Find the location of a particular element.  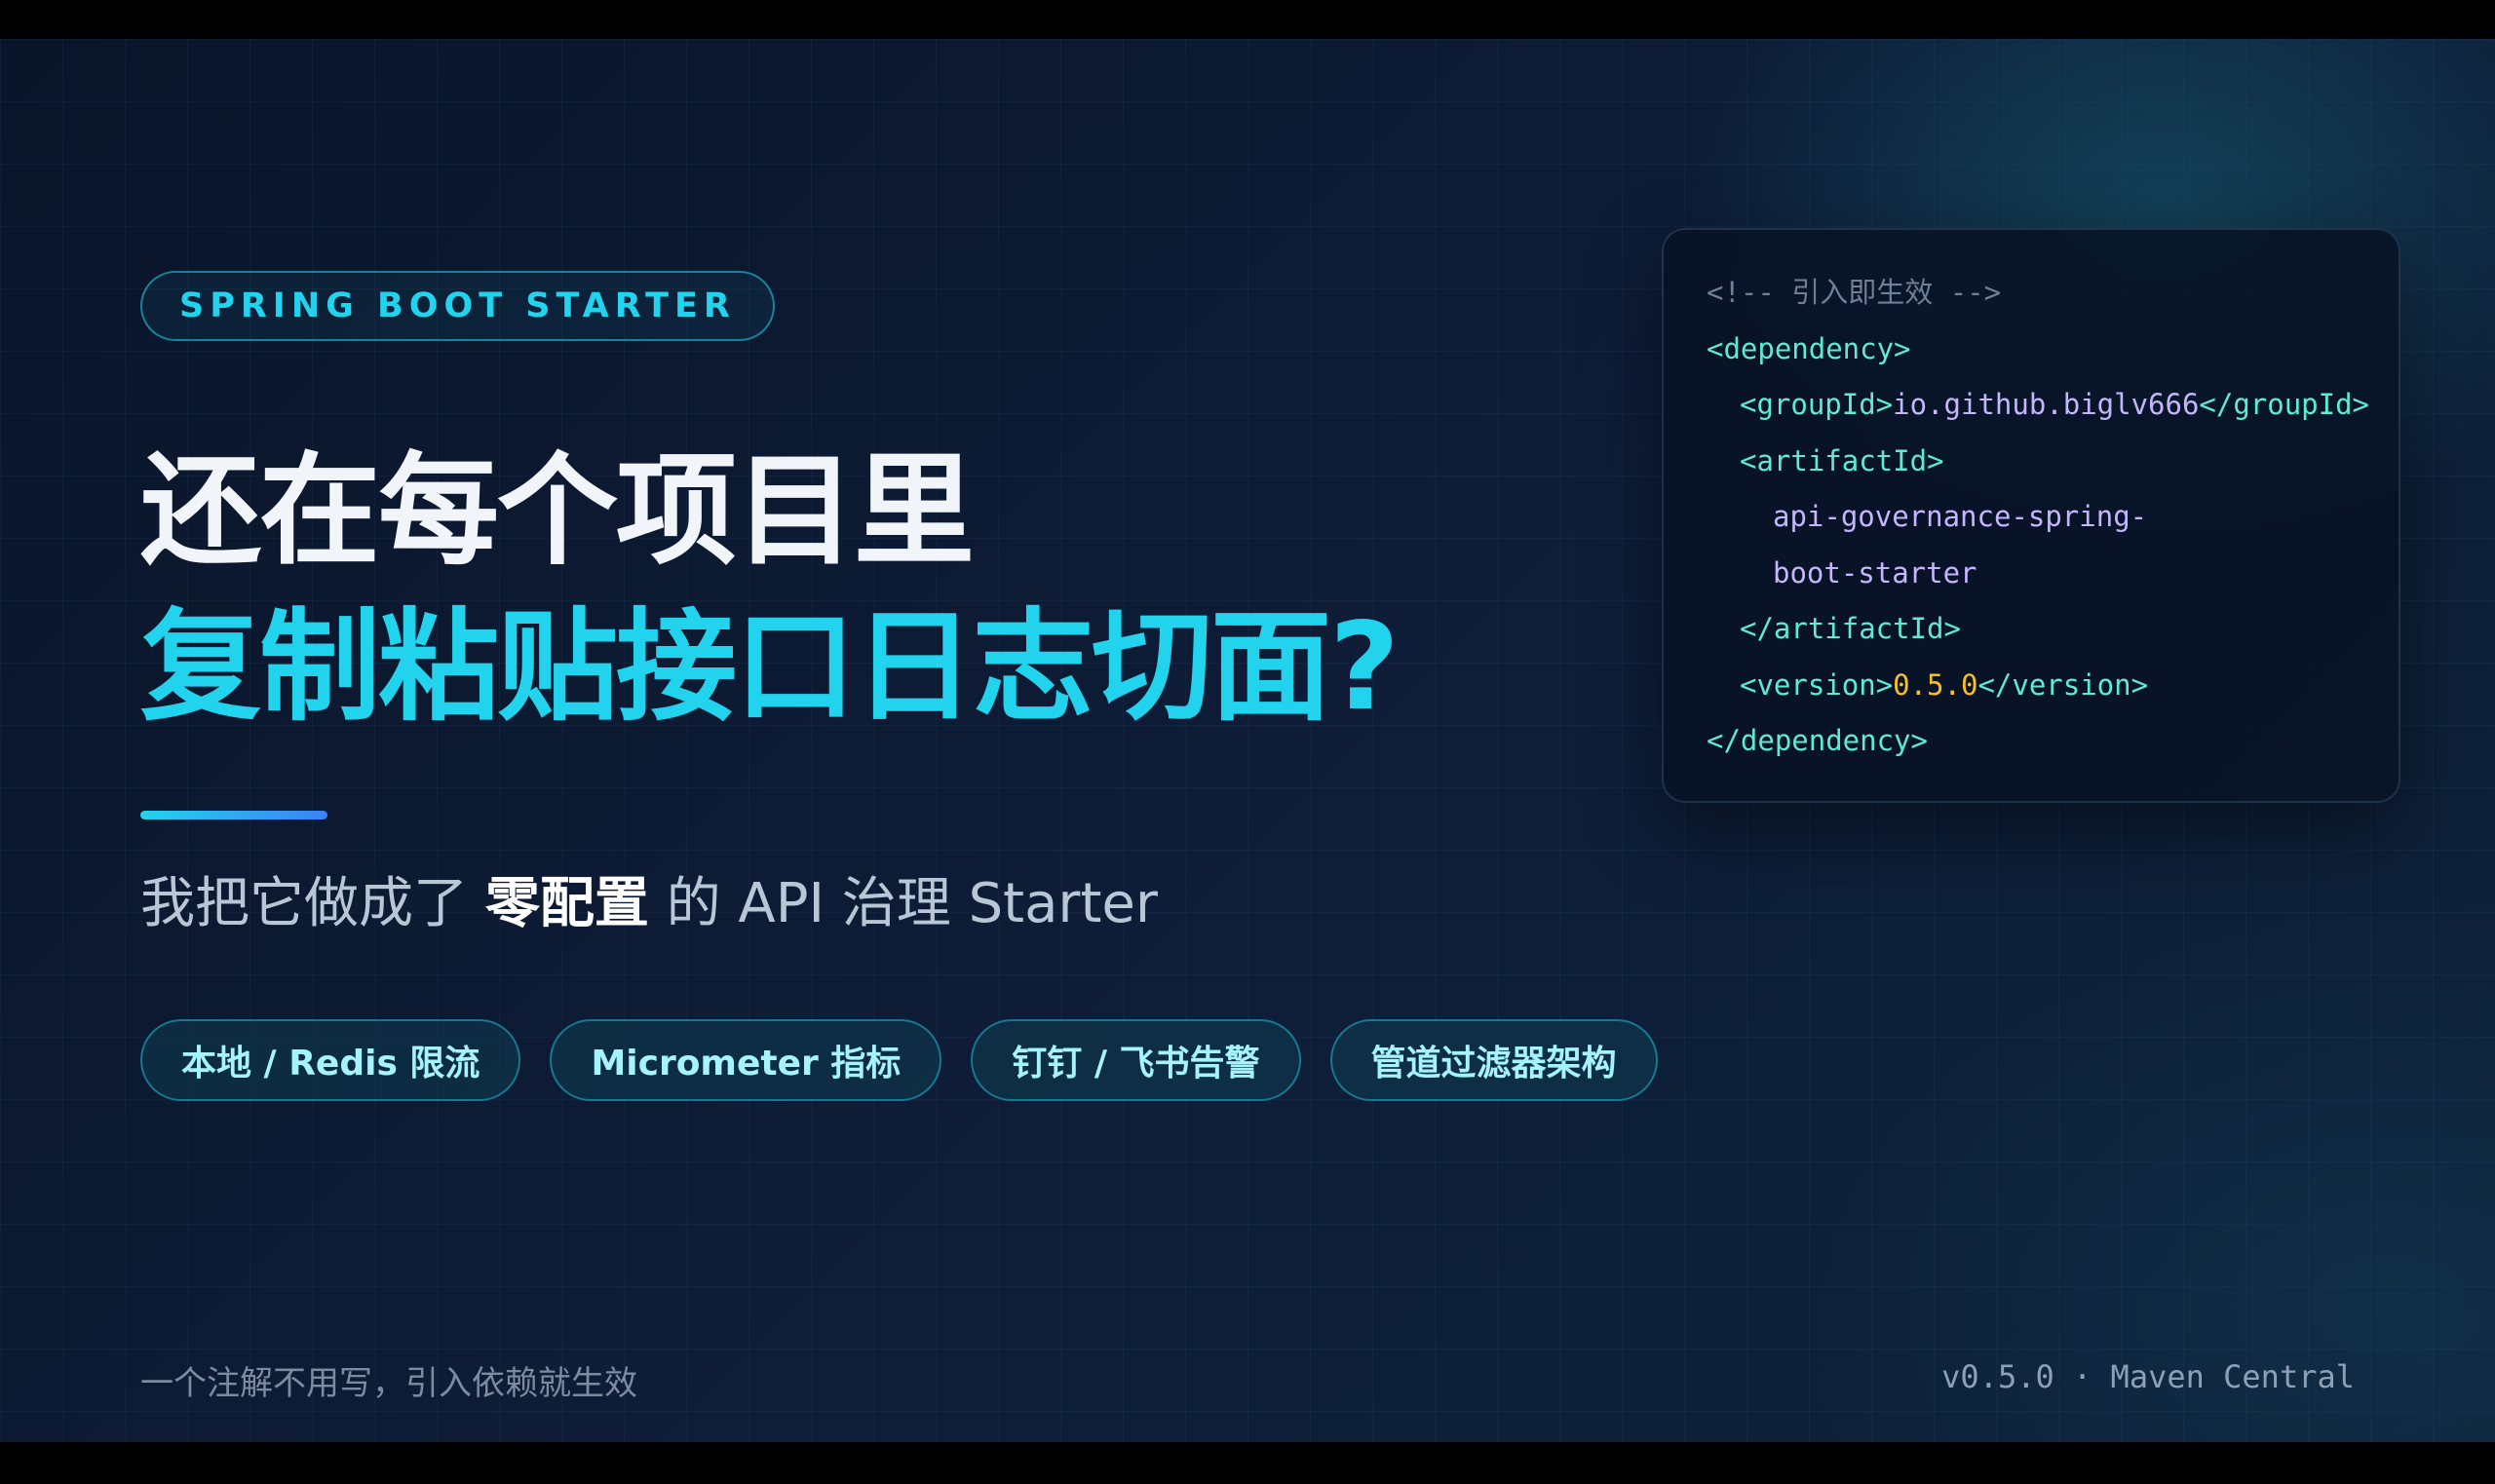

code-version-value: 0.5.0 is located at coordinates (1935, 684).